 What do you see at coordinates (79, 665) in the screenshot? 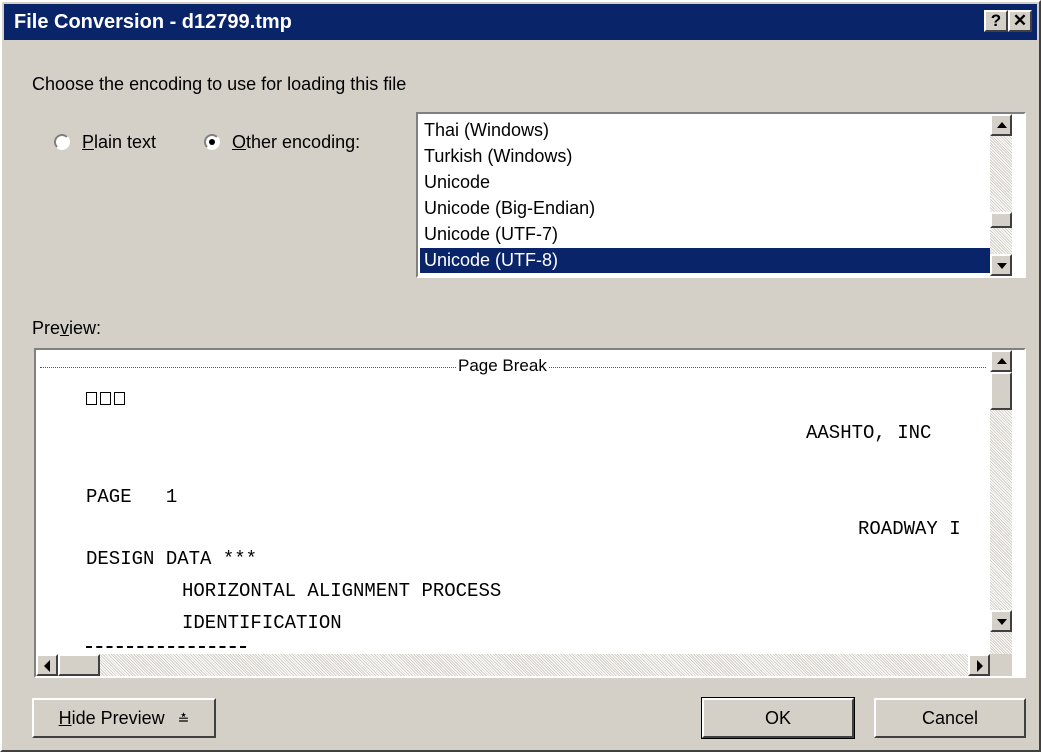
I see `preview-horizontal-thumb` at bounding box center [79, 665].